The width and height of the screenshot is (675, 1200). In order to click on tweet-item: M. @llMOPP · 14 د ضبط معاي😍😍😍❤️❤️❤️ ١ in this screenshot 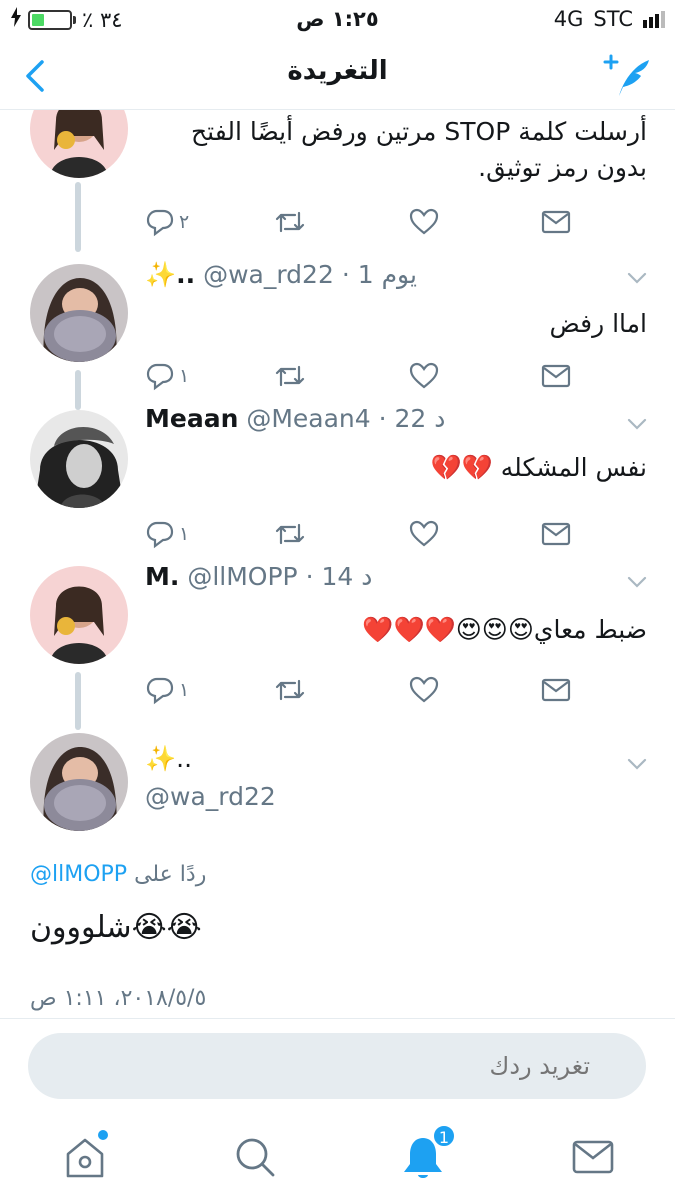, I will do `click(337, 645)`.